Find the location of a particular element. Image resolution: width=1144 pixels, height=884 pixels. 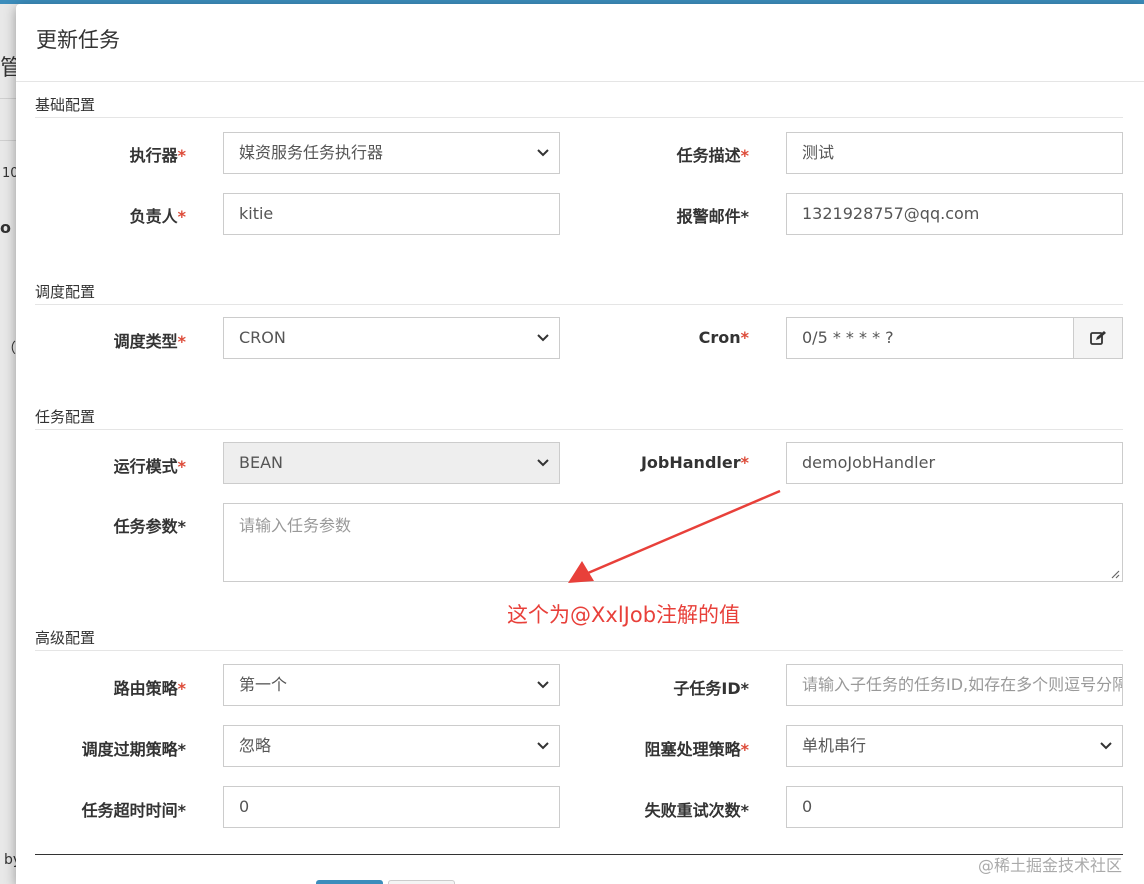

schedule-type-select: CRON is located at coordinates (391, 338).